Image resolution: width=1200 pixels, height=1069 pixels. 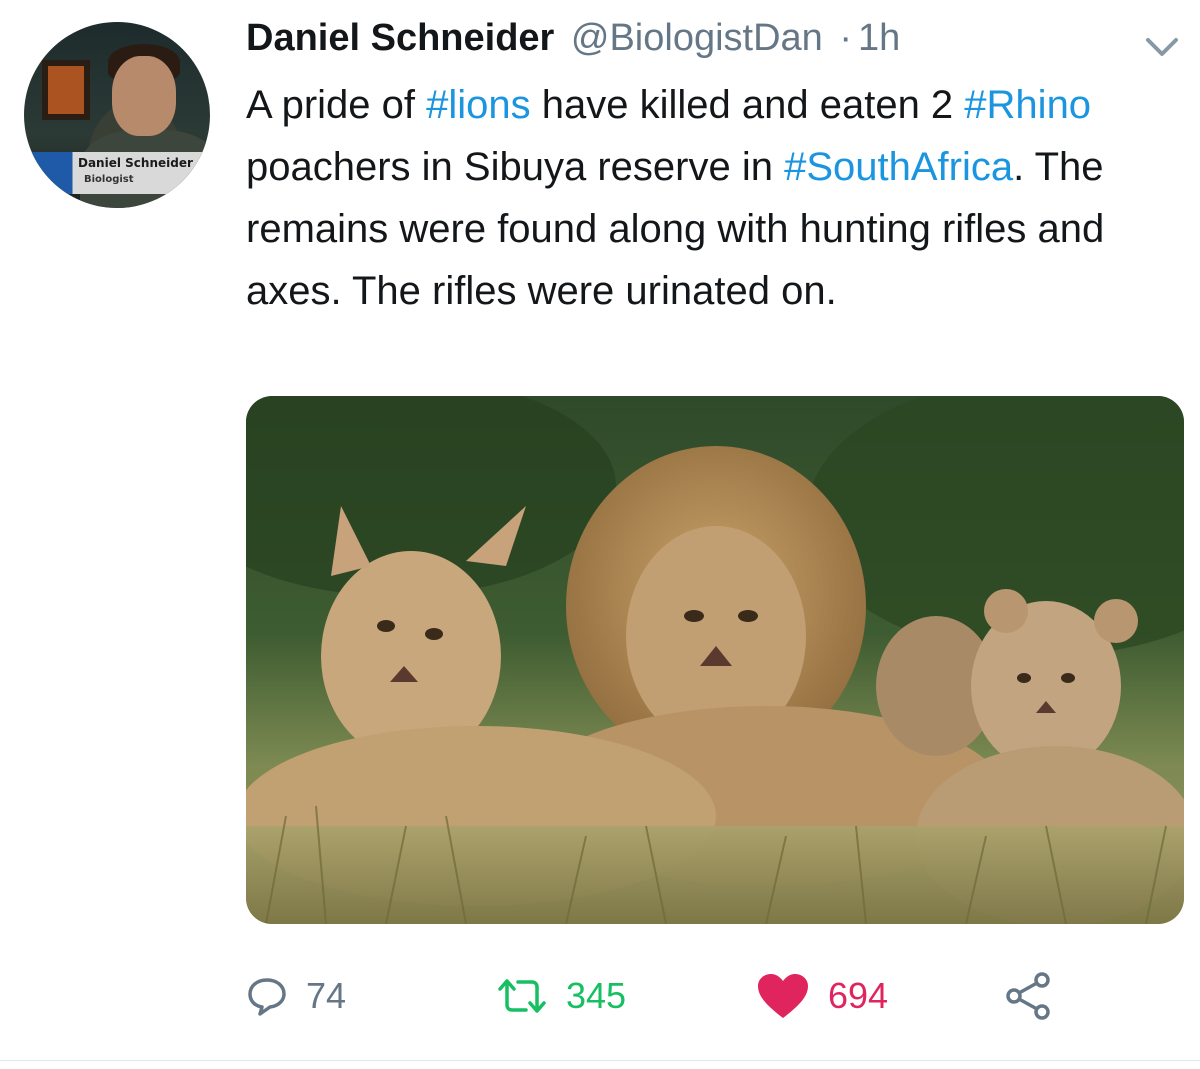 What do you see at coordinates (522, 996) in the screenshot?
I see `retweet-icon` at bounding box center [522, 996].